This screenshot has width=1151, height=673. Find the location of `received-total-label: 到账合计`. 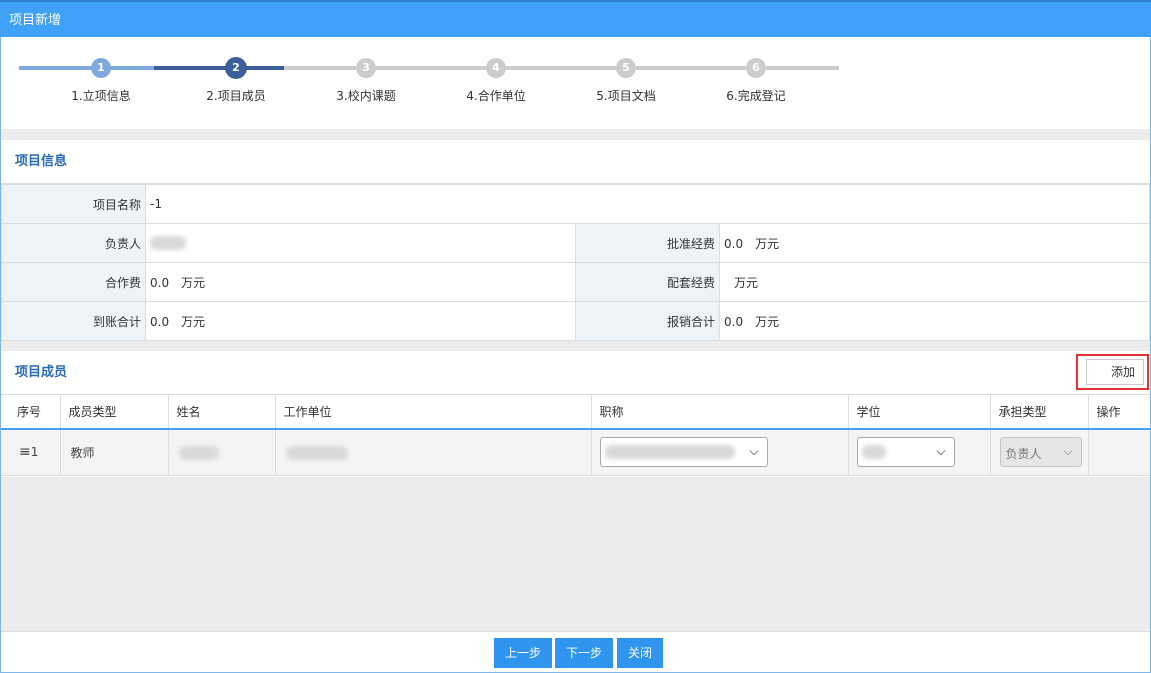

received-total-label: 到账合计 is located at coordinates (73, 321).